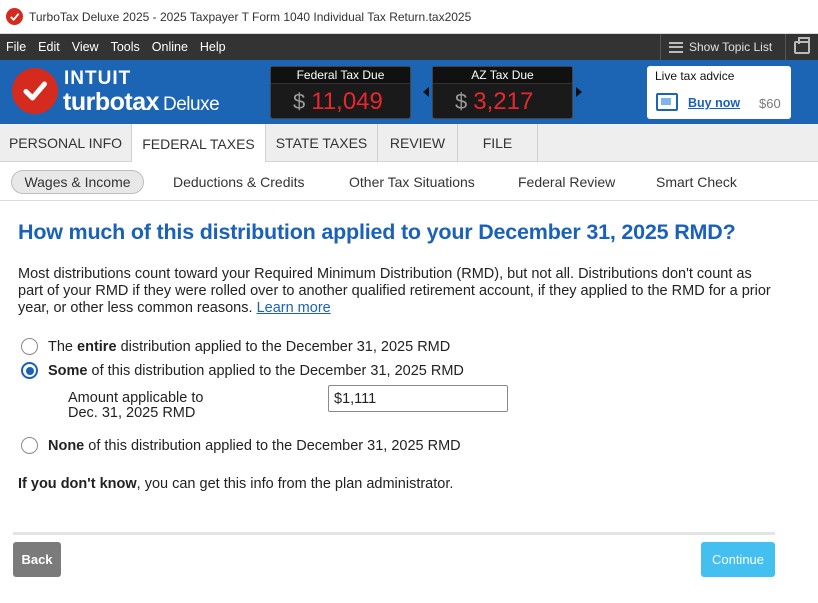  What do you see at coordinates (199, 143) in the screenshot?
I see `tab-federal-taxes: FEDERAL TAXES` at bounding box center [199, 143].